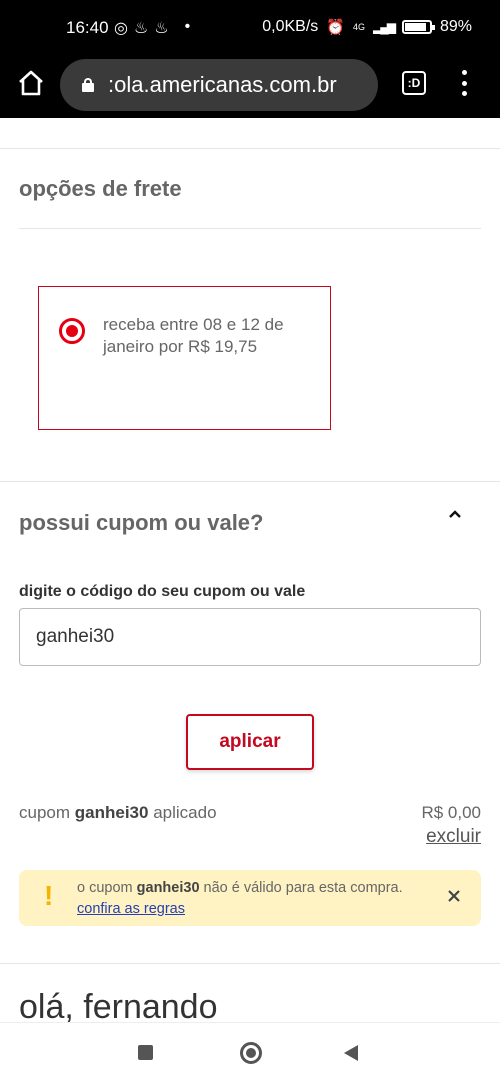 This screenshot has height=1082, width=500. I want to click on coupon-status-suffix: aplicado, so click(185, 812).